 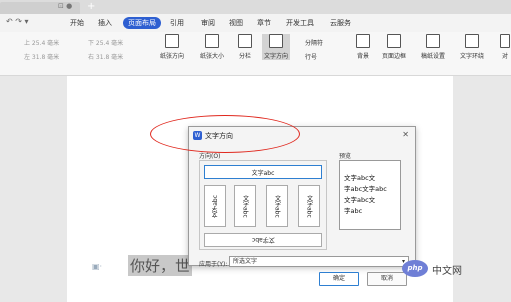 What do you see at coordinates (105, 23) in the screenshot?
I see `menu-insert: 插入` at bounding box center [105, 23].